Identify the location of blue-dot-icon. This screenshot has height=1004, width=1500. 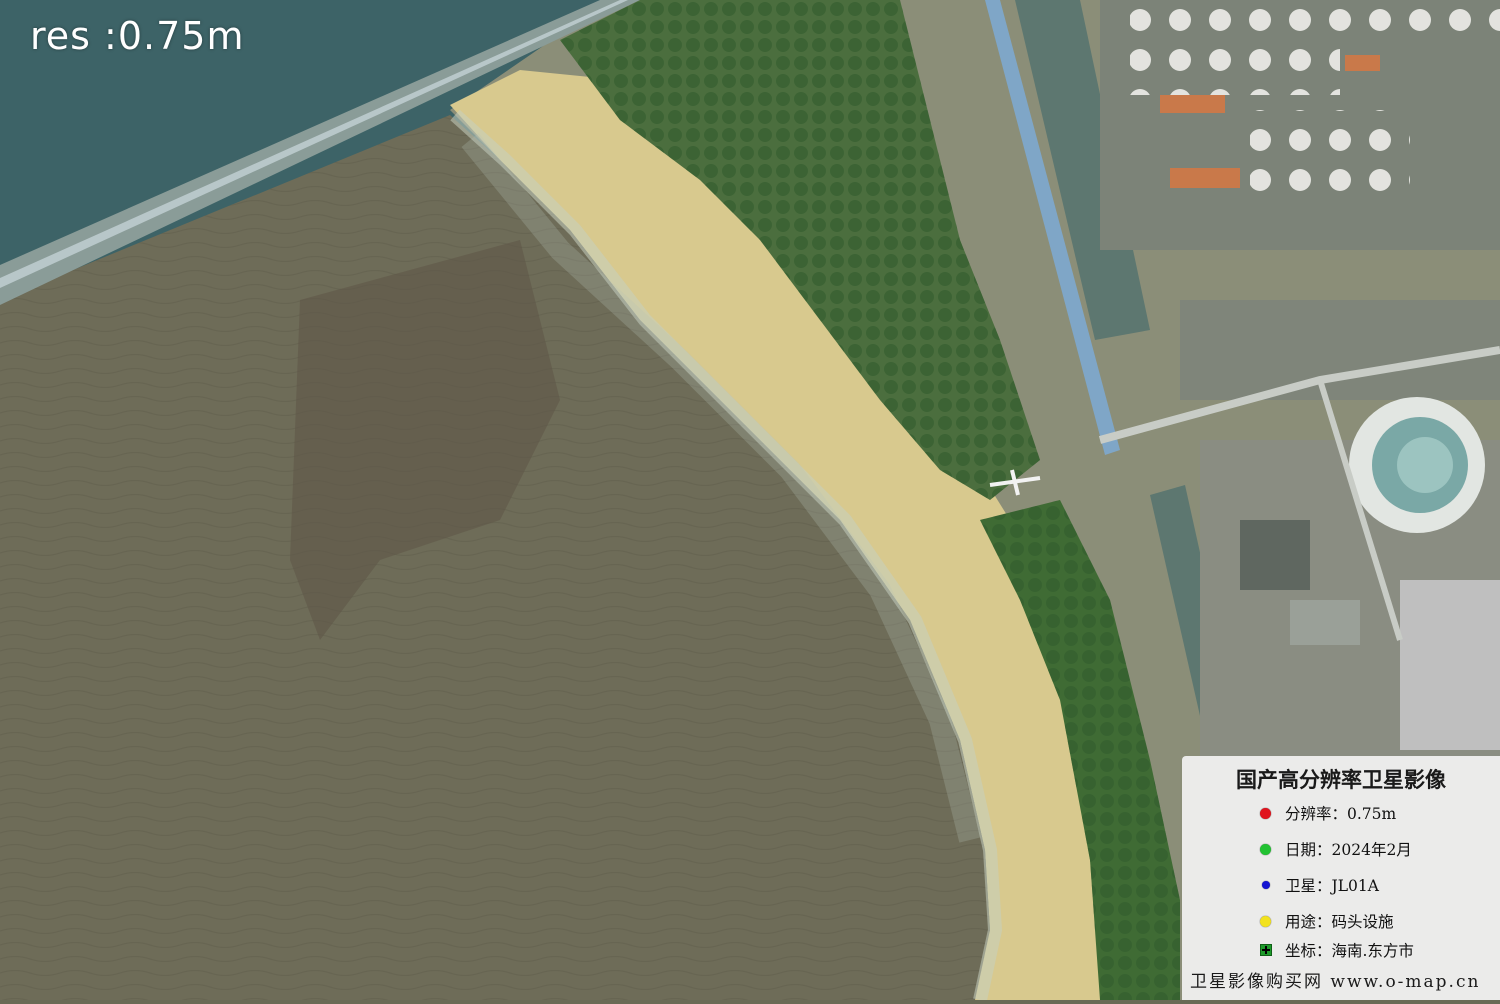
(1266, 885).